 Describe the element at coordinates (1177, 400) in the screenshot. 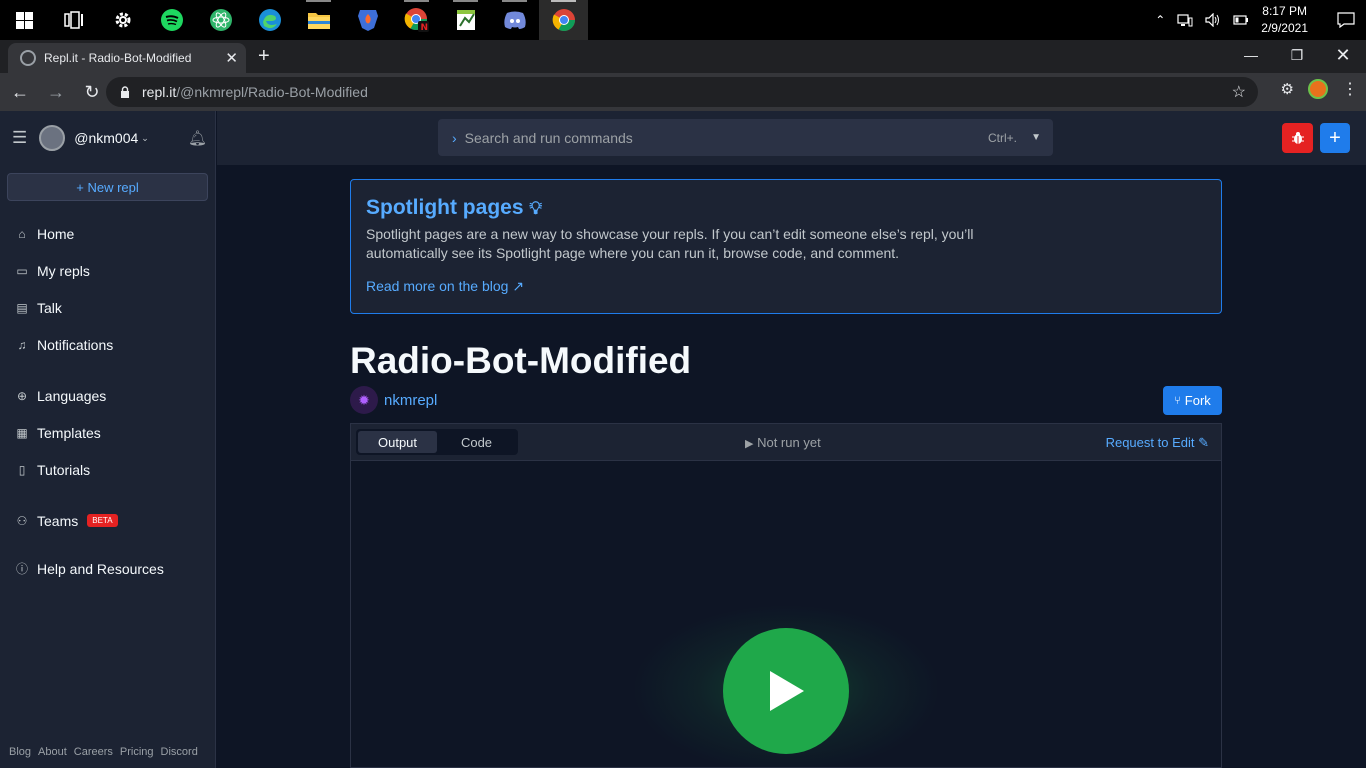

I see `fork-icon: ⑂` at that location.